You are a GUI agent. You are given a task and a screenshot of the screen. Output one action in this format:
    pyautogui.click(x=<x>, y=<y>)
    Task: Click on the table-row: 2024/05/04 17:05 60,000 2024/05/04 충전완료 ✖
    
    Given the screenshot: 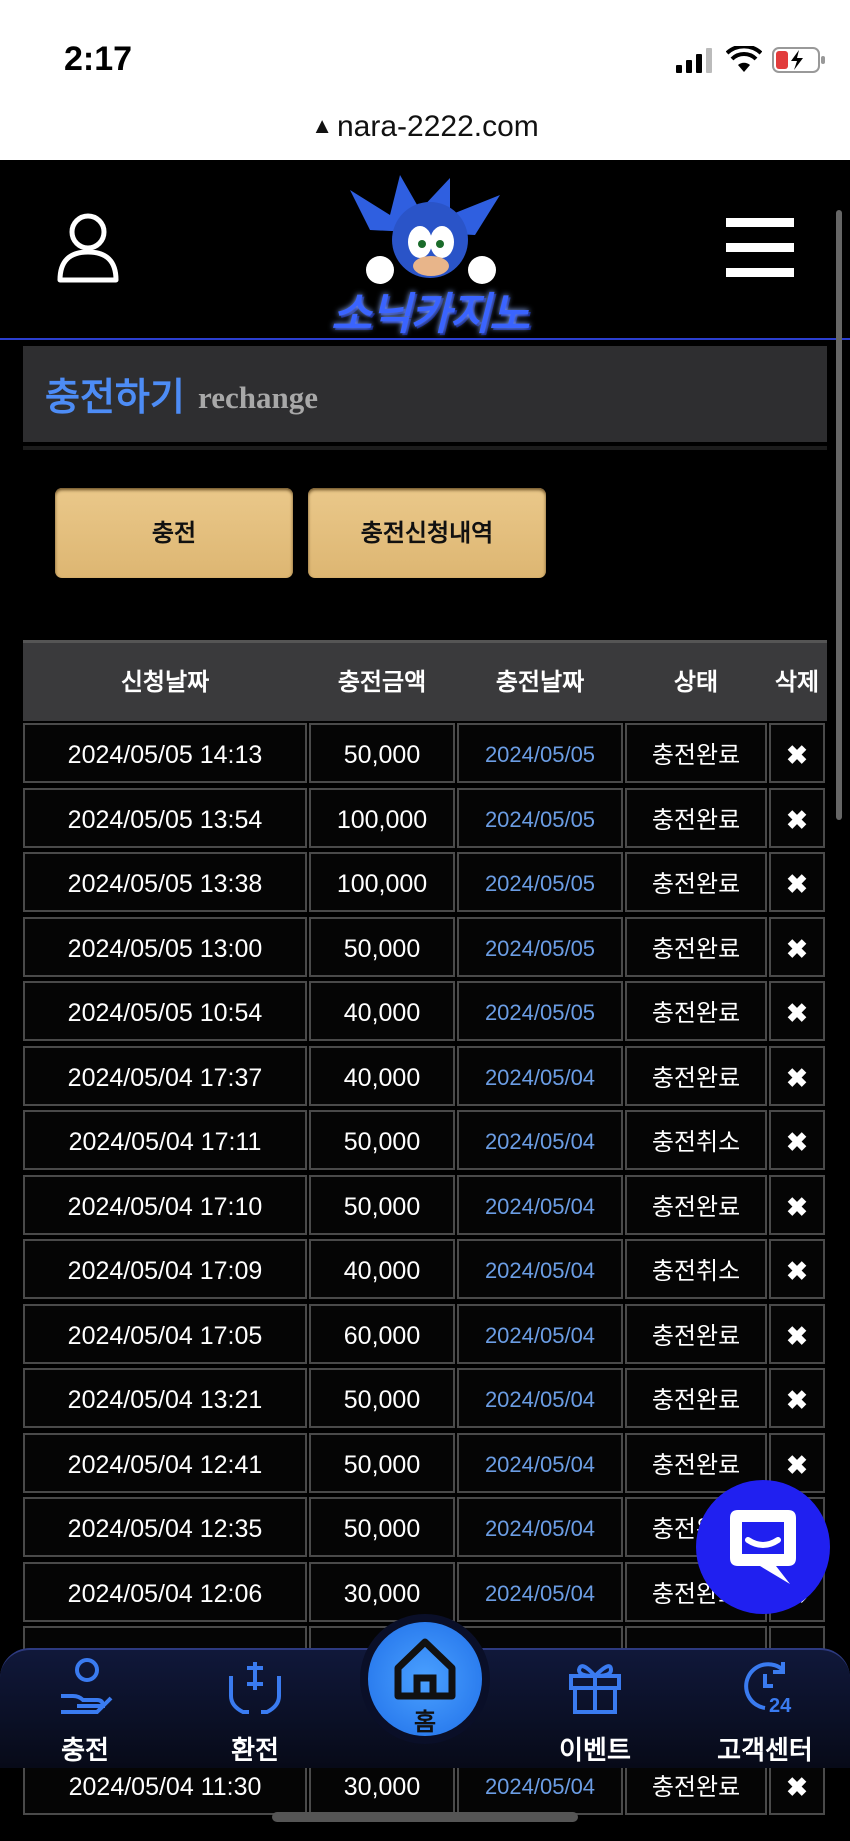 What is the action you would take?
    pyautogui.click(x=425, y=1334)
    